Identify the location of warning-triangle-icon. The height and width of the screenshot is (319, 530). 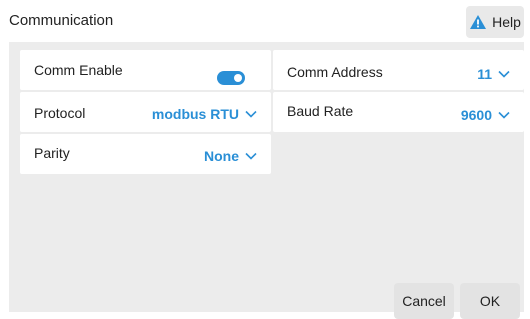
(478, 22).